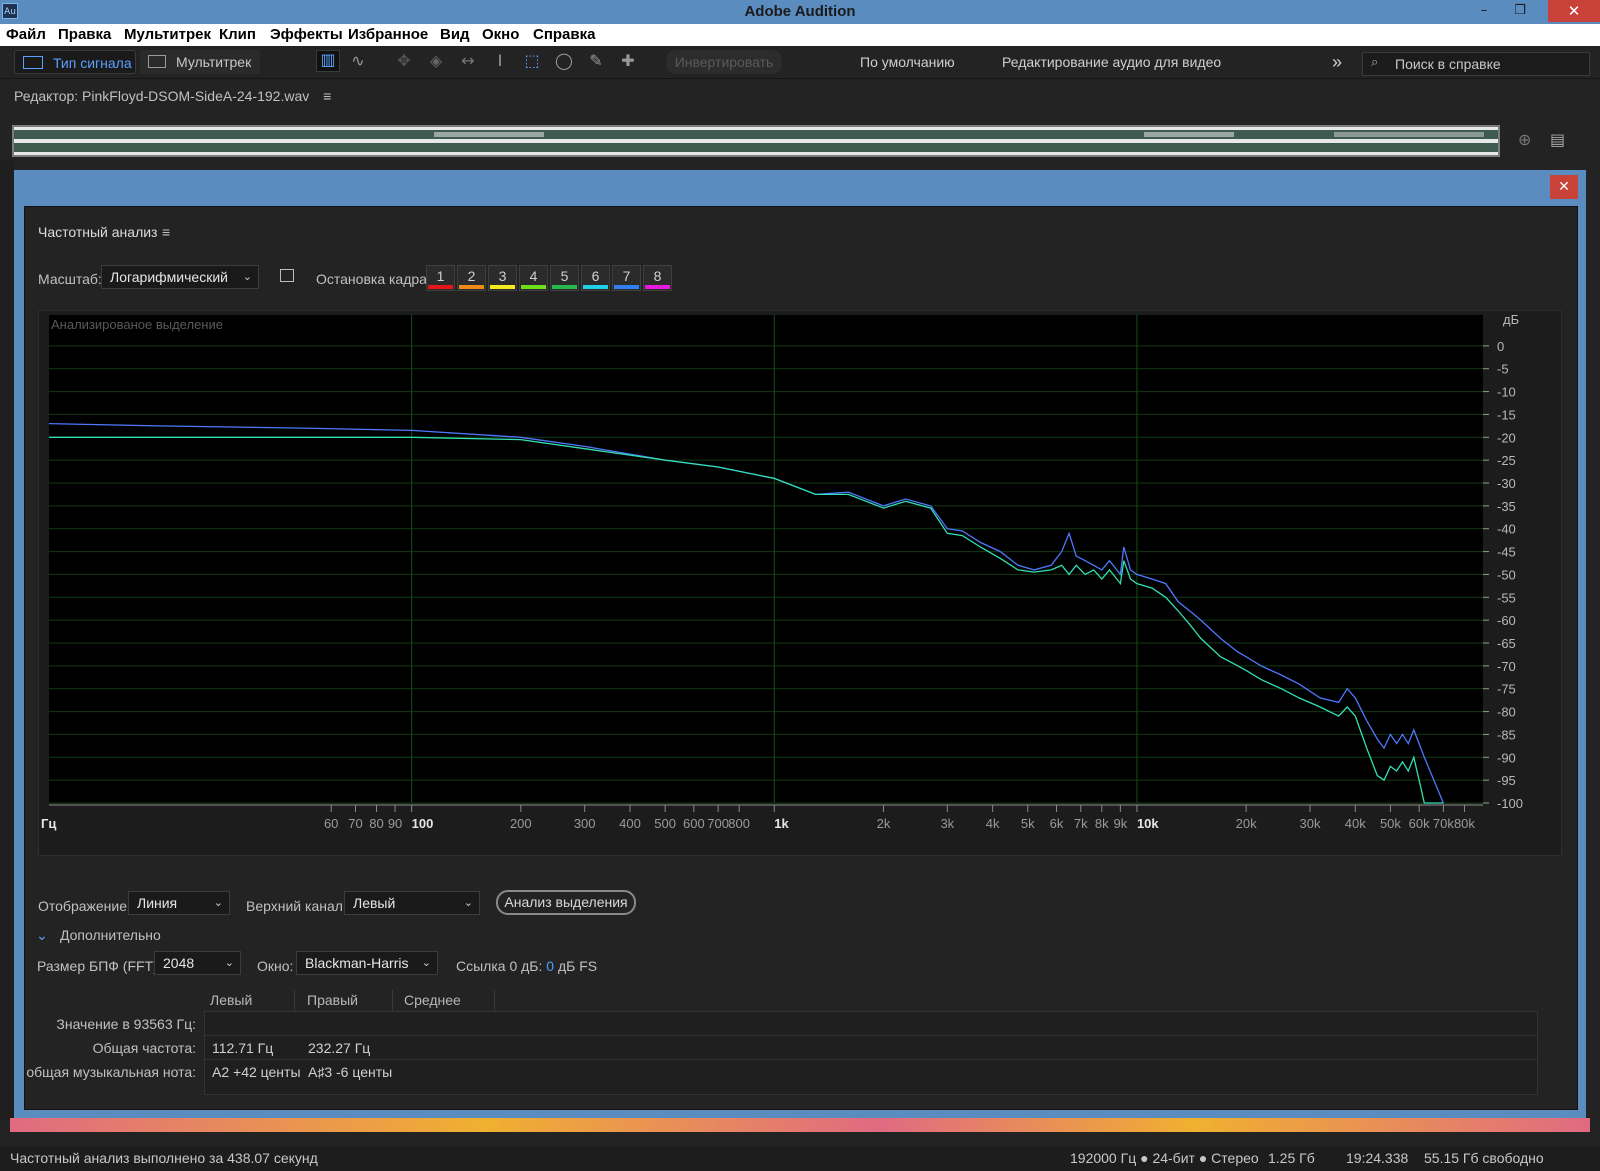 Image resolution: width=1600 pixels, height=1171 pixels. I want to click on restore-button: ❐, so click(1520, 11).